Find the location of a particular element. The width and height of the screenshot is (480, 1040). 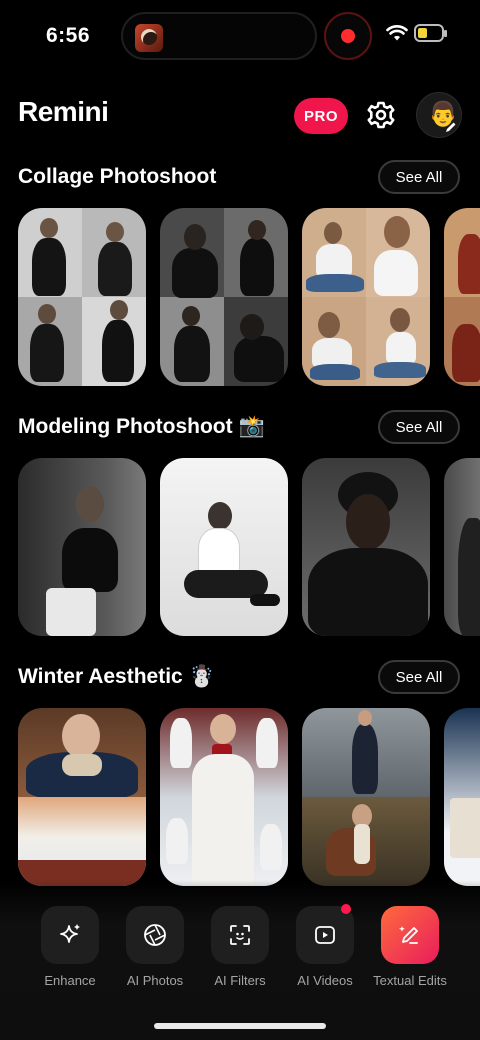

video-play-icon is located at coordinates (325, 935).